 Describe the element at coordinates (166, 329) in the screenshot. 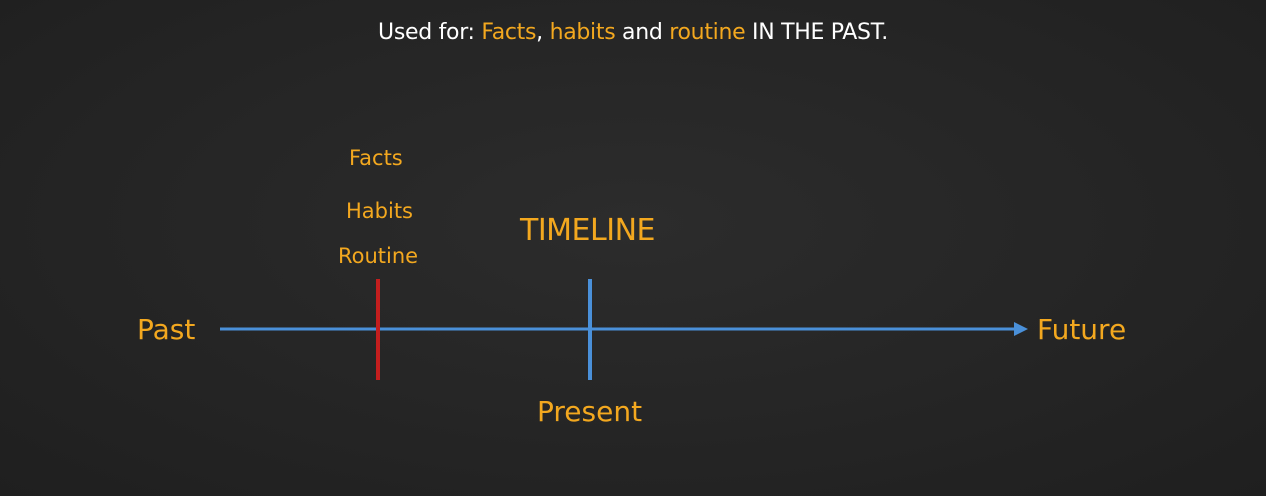

I see `past-label: Past` at that location.